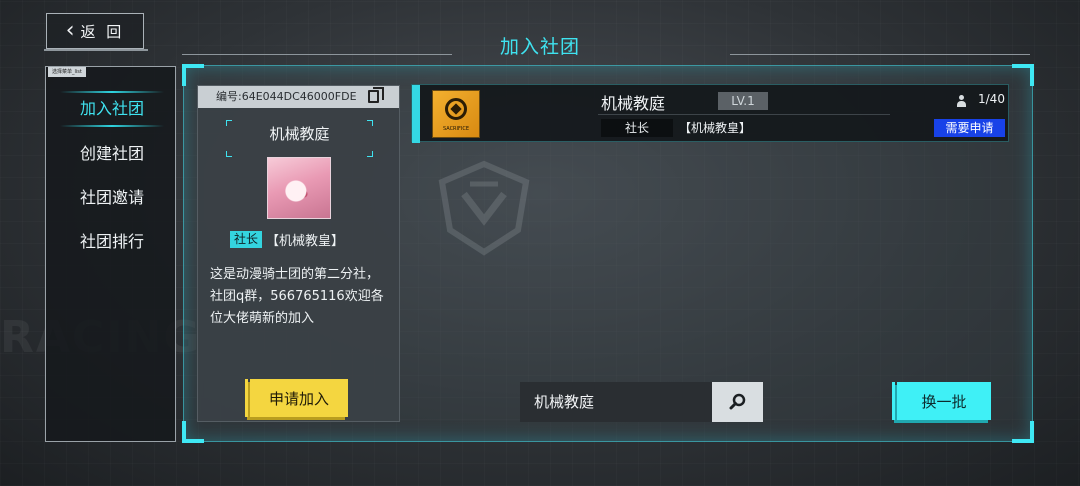  What do you see at coordinates (633, 103) in the screenshot?
I see `club-item-name: 机械教庭` at bounding box center [633, 103].